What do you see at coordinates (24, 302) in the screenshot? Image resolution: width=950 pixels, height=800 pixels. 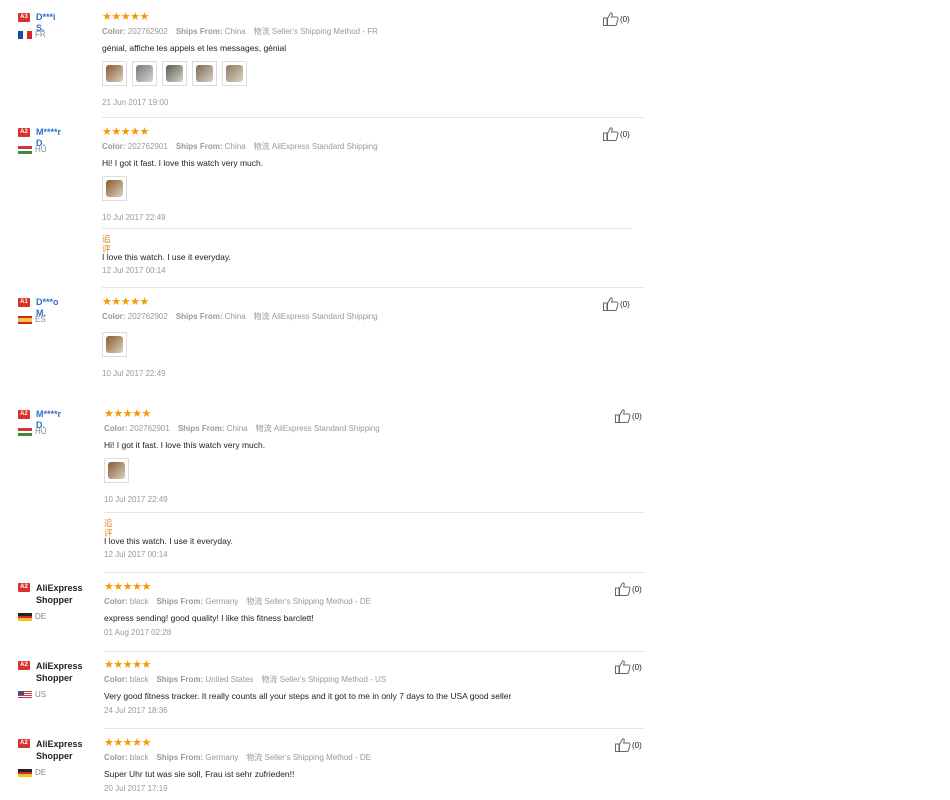 I see `buyer-level-badge: A1` at bounding box center [24, 302].